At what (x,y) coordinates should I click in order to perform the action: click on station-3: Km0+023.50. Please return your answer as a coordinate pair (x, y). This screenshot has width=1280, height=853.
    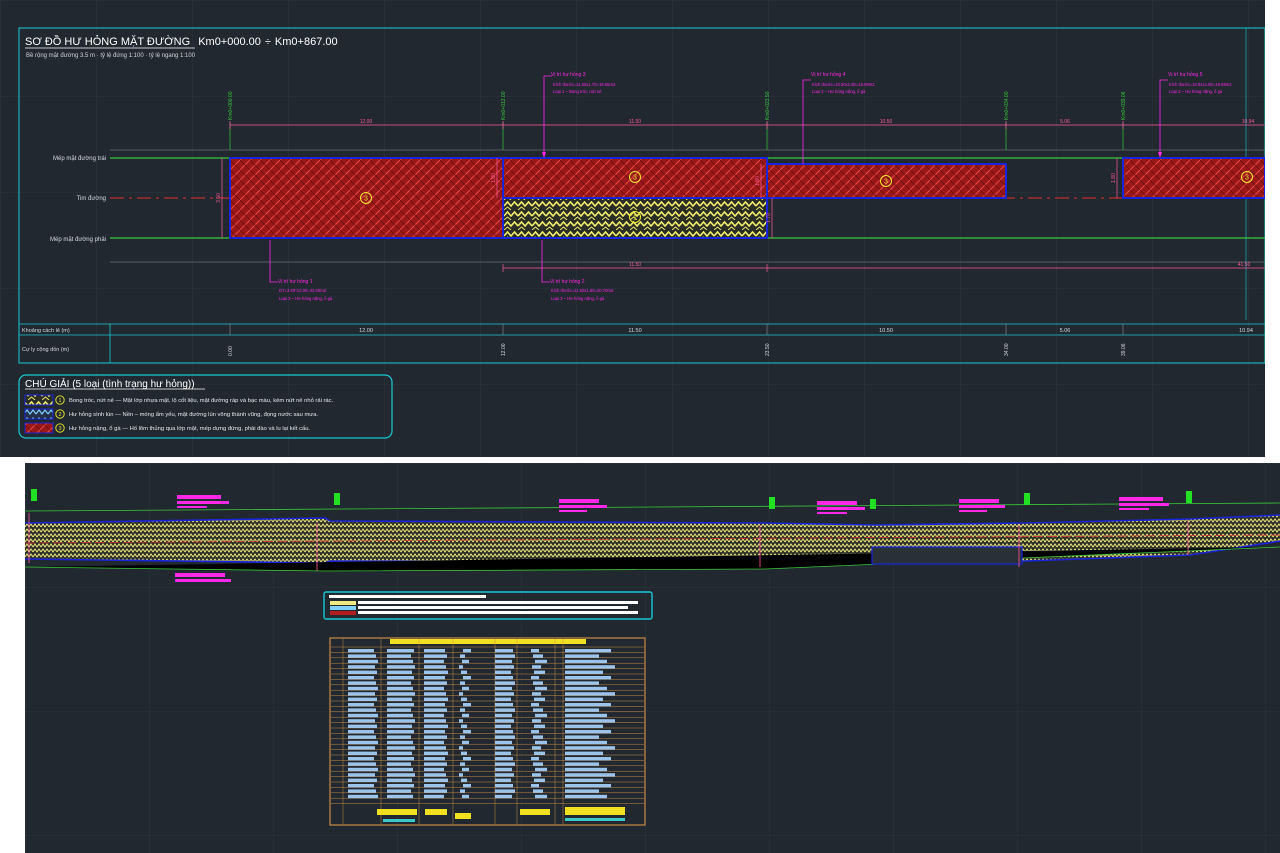
    Looking at the image, I should click on (768, 105).